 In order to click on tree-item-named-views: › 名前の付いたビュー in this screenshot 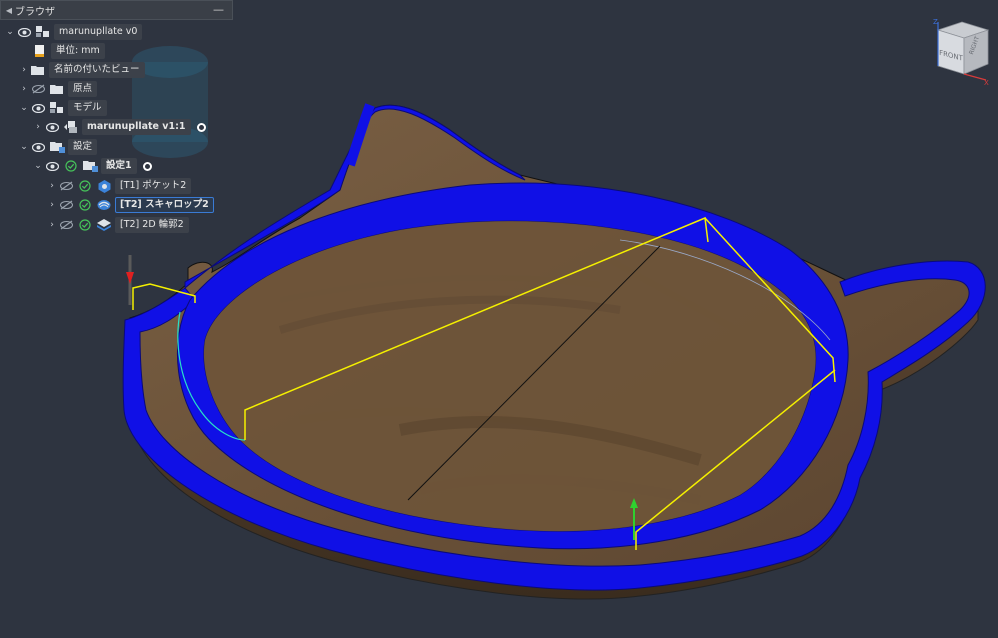, I will do `click(81, 70)`.